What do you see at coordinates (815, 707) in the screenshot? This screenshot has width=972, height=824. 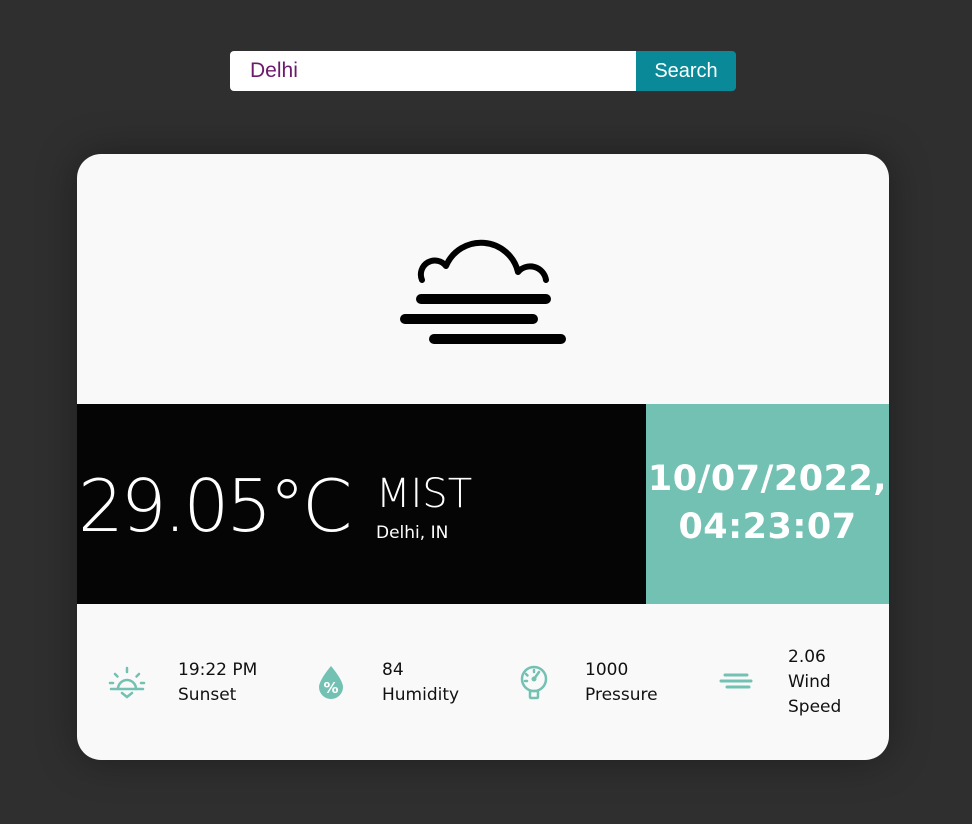 I see `wind-label-line2: Speed` at bounding box center [815, 707].